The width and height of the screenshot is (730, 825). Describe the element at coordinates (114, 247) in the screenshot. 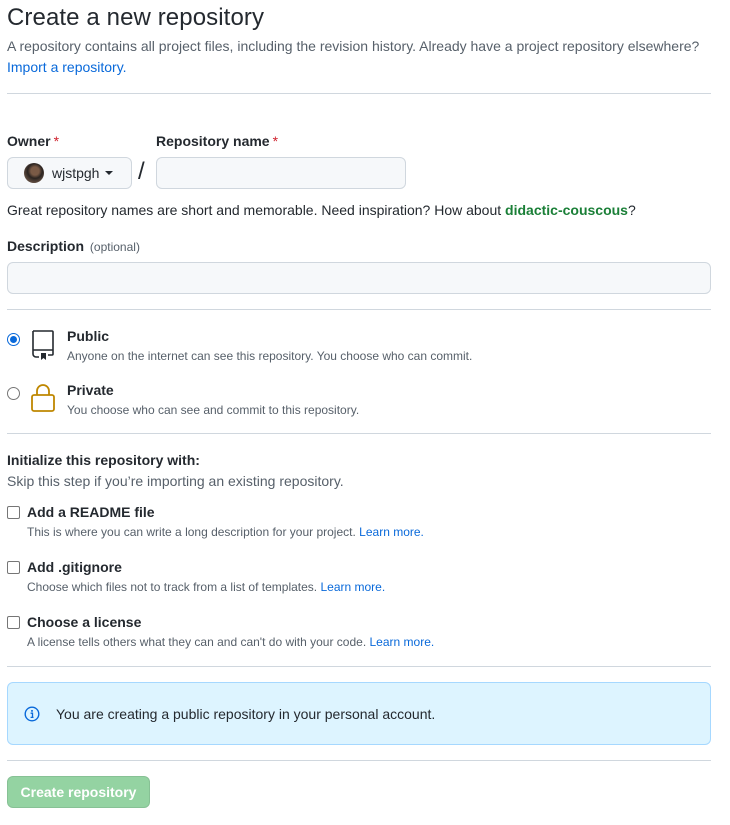

I see `optional-tag: (optional)` at that location.